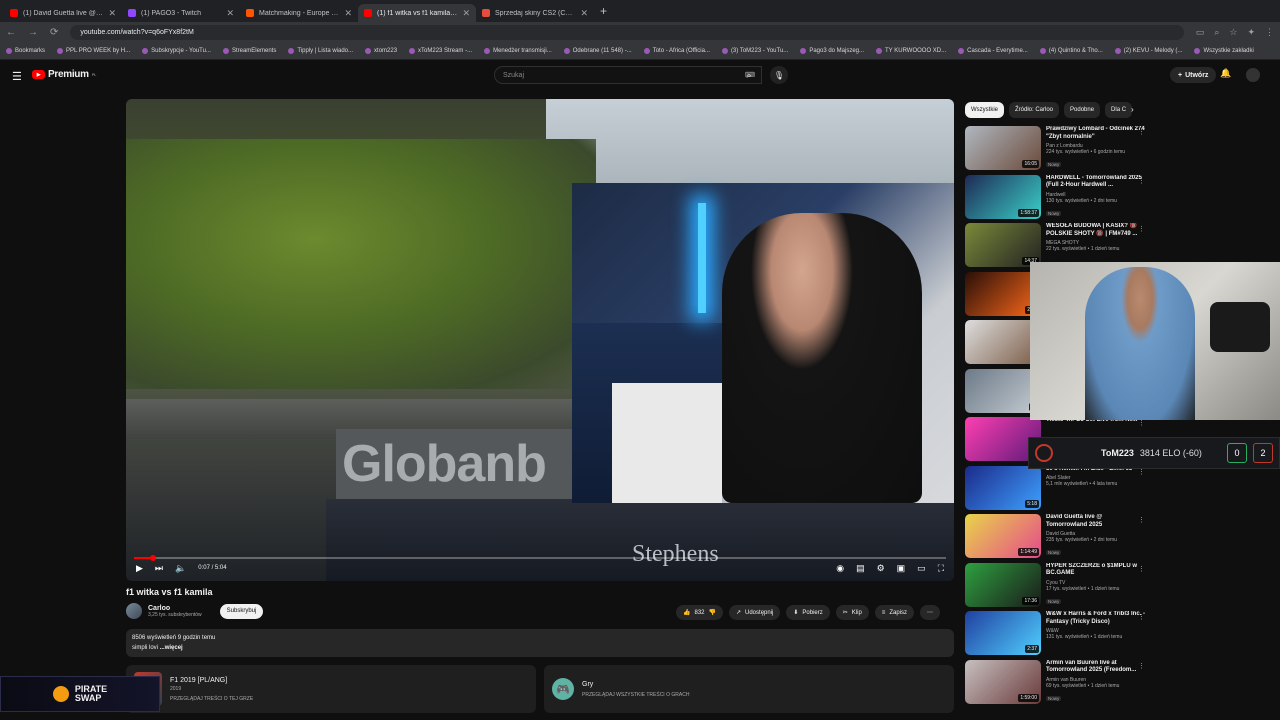 This screenshot has height=720, width=1280. What do you see at coordinates (1003, 536) in the screenshot?
I see `reco-thumbnail: 1:14:49` at bounding box center [1003, 536].